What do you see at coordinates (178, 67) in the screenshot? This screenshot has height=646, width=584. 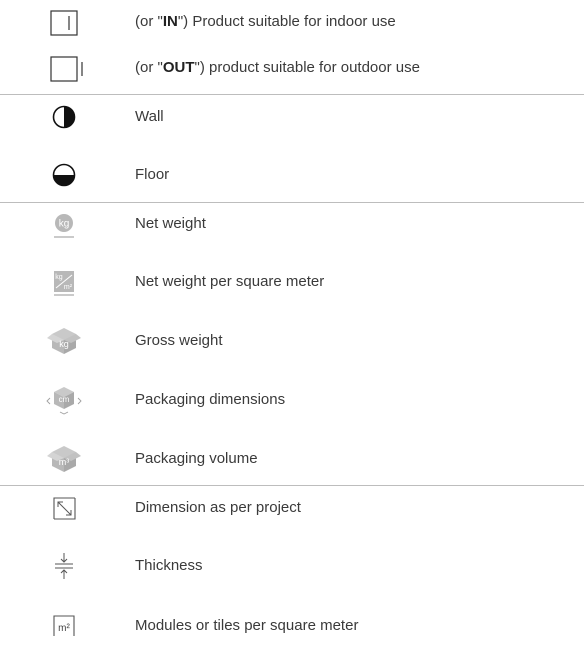 I see `legend-label-outdoor-code: OUT` at bounding box center [178, 67].